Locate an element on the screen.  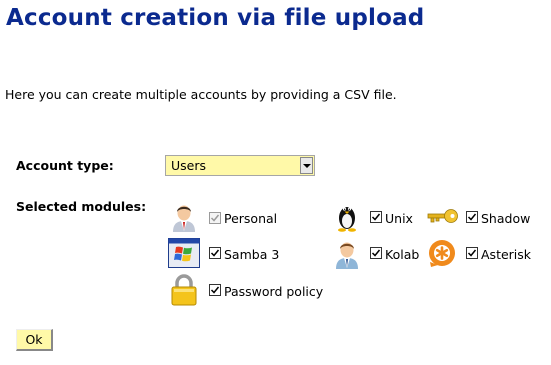
shadow-label: Shadow is located at coordinates (506, 218).